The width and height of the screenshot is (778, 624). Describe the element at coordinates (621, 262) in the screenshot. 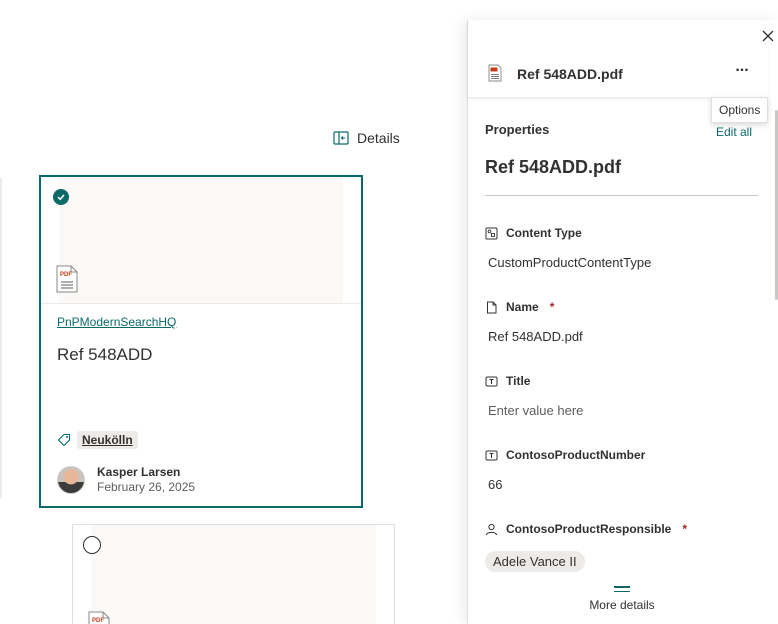

I see `field-value: CustomProductContentType` at that location.